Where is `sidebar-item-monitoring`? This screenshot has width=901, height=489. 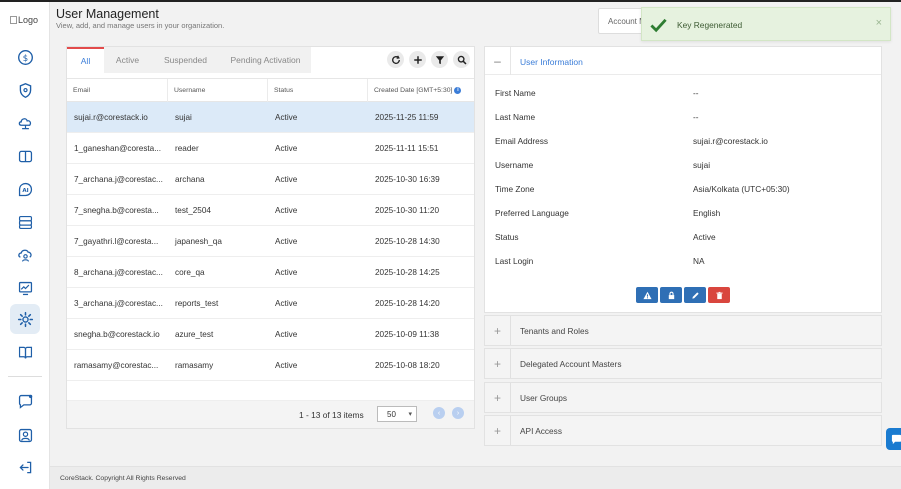 sidebar-item-monitoring is located at coordinates (25, 288).